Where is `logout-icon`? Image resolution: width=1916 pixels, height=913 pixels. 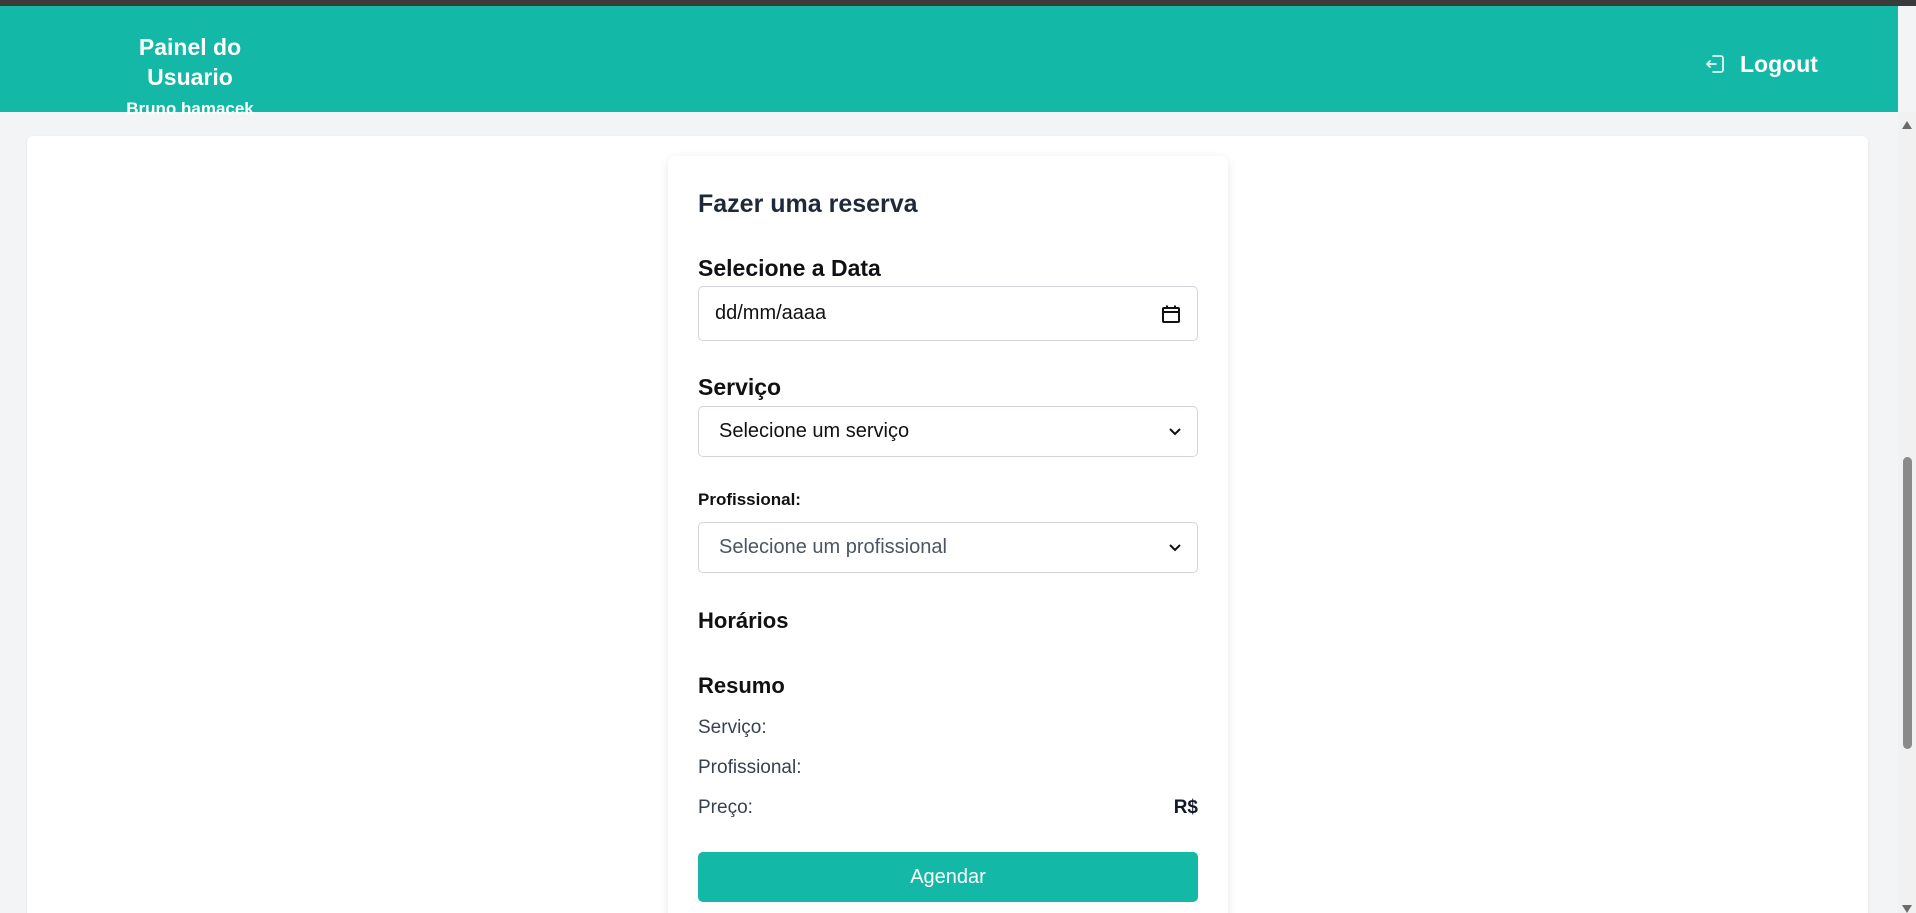 logout-icon is located at coordinates (1715, 64).